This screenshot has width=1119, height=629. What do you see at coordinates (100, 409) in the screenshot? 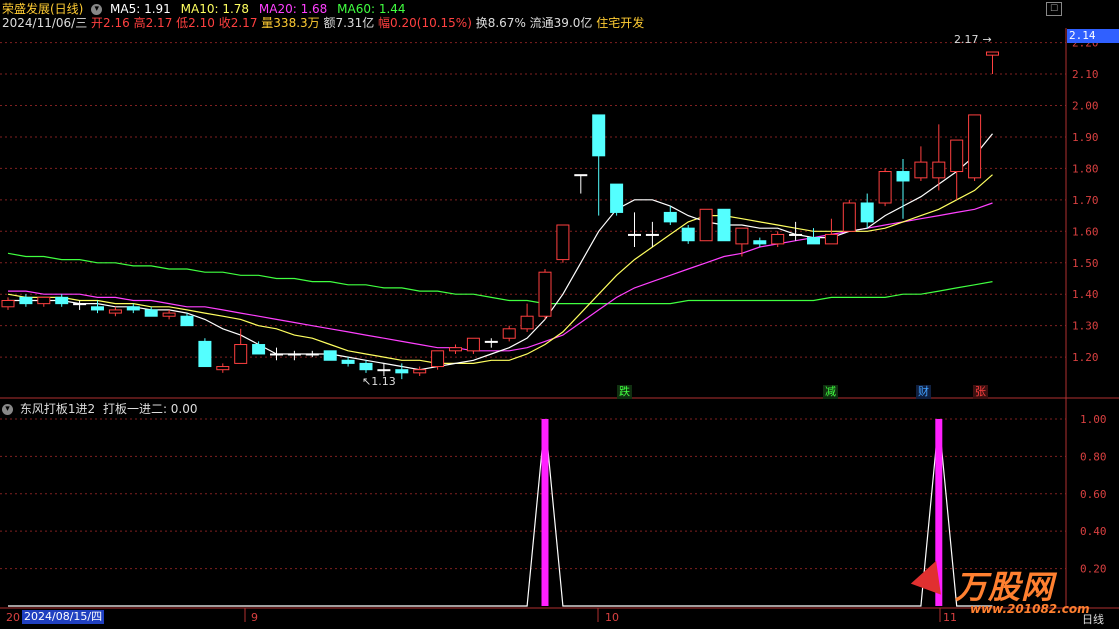
I see `indicator-header: ▾ 东风打板1进2 打板一进二: 0.00` at bounding box center [100, 409].